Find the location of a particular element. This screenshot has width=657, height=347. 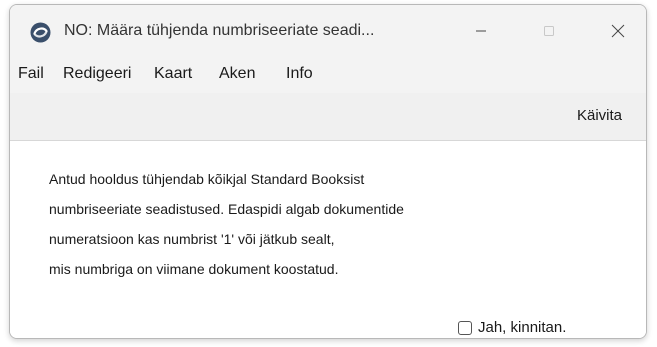

maximize-icon is located at coordinates (549, 33).